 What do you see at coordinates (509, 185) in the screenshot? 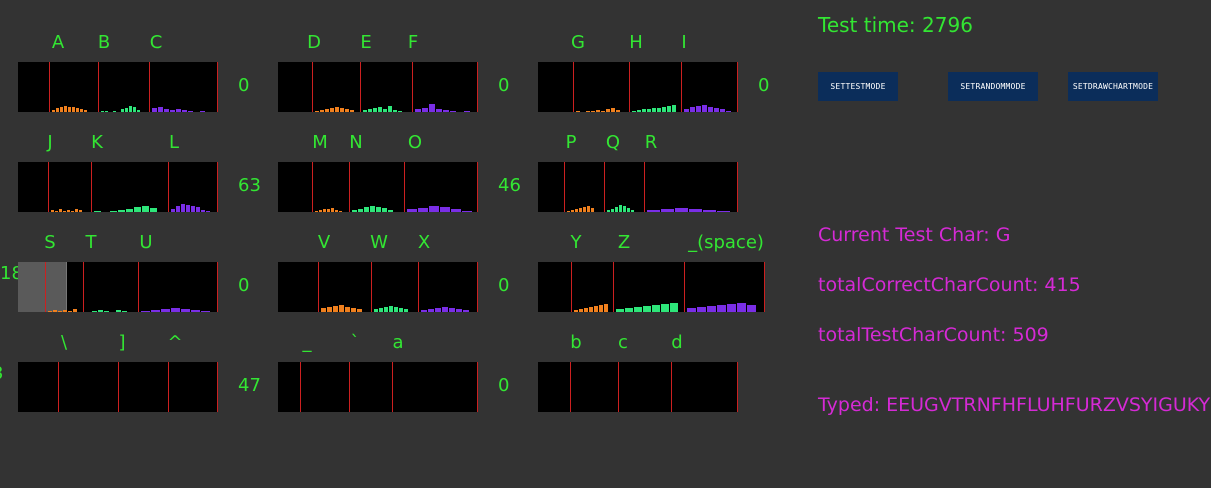
I see `char-count: 46` at bounding box center [509, 185].